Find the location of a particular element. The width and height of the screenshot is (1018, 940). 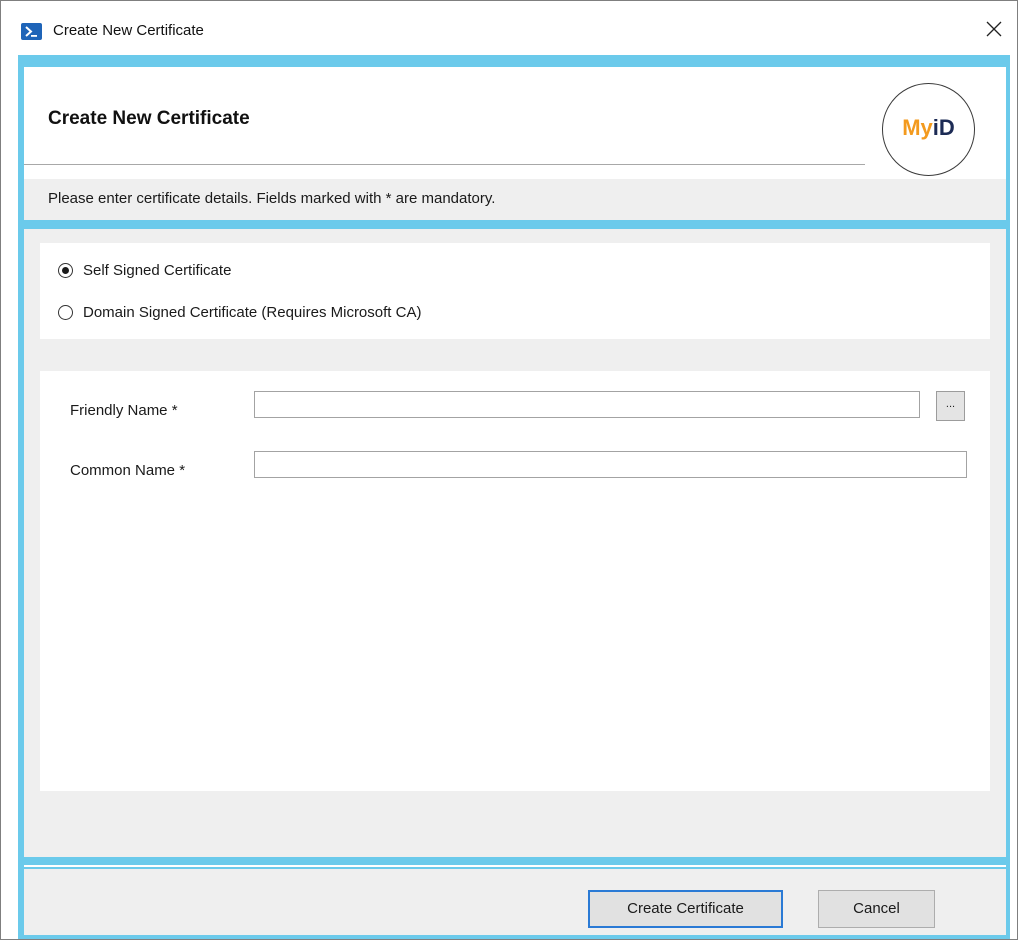

self-signed-label: Self Signed Certificate is located at coordinates (157, 270).